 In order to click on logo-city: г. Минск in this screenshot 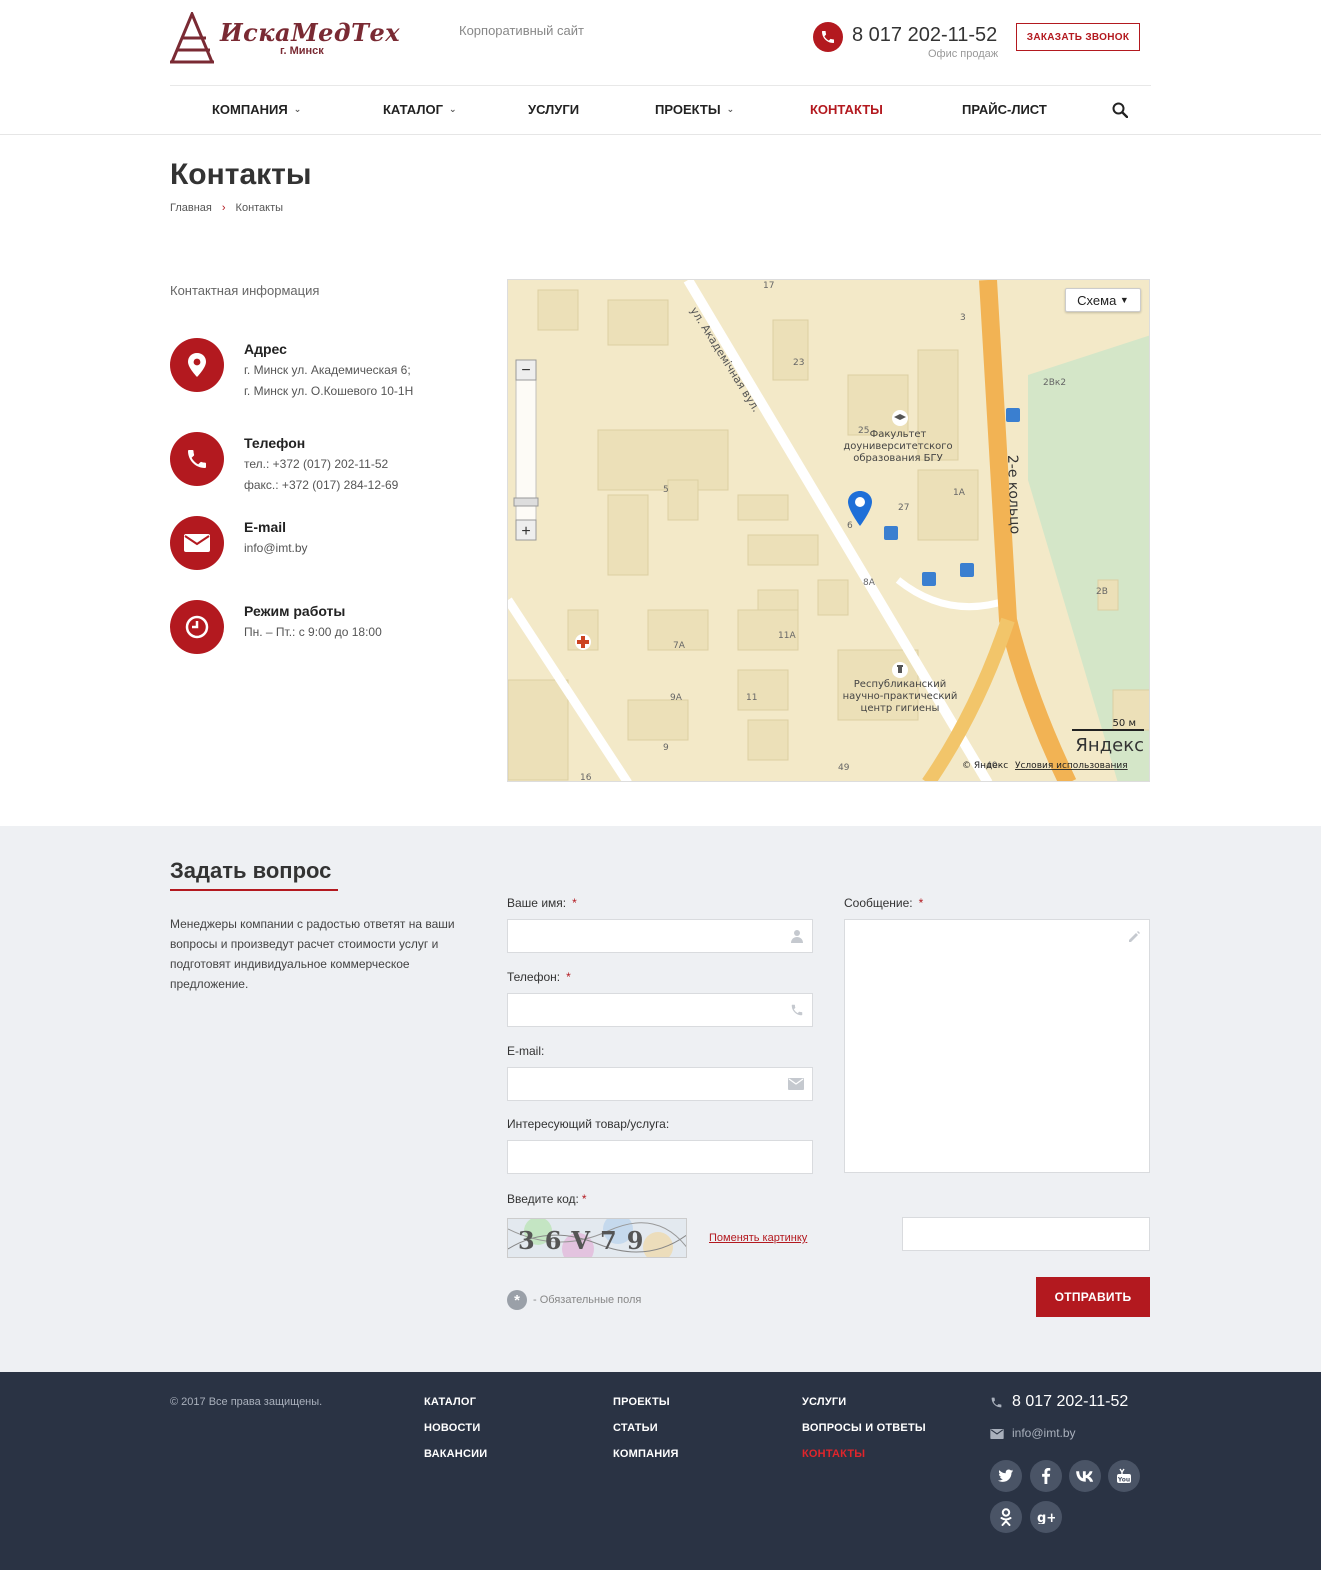, I will do `click(302, 51)`.